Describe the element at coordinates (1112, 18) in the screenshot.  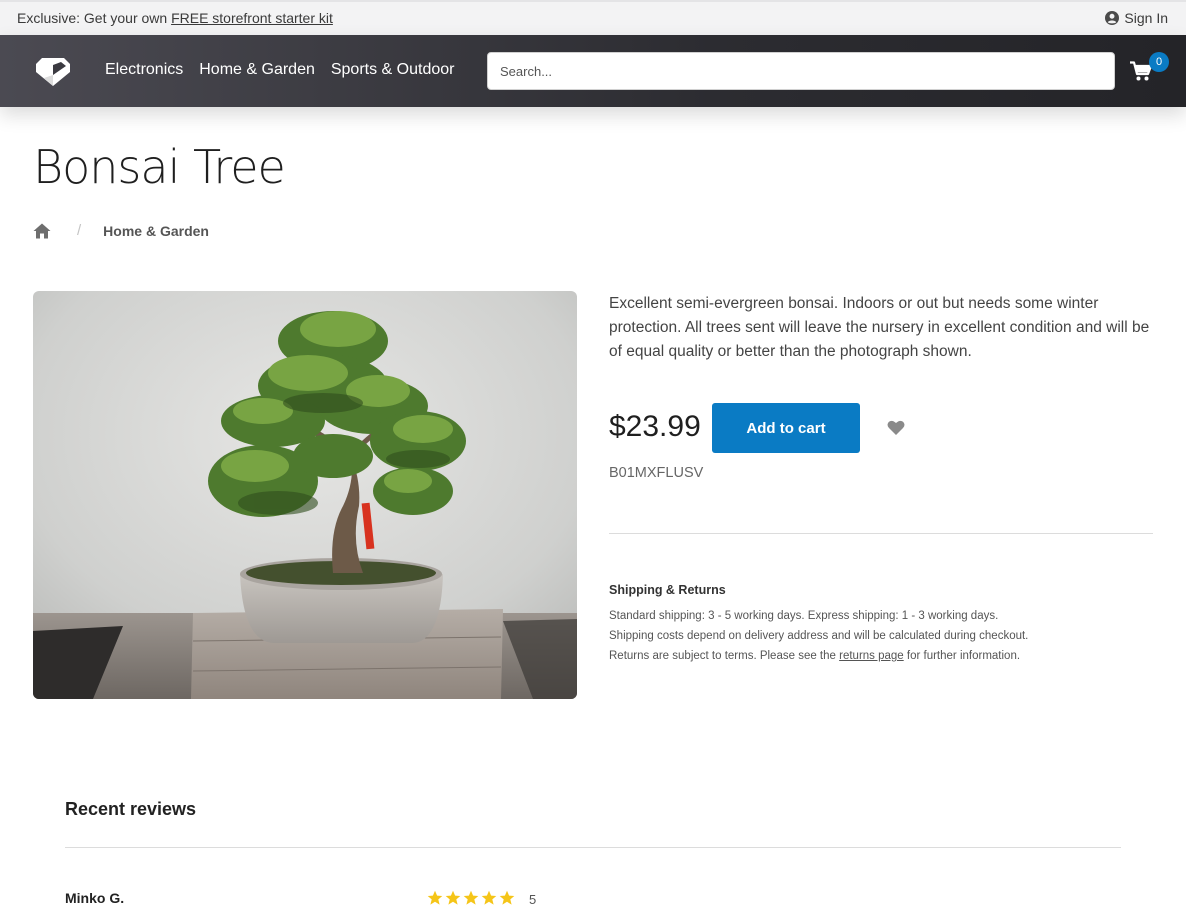
I see `user-circle-icon` at that location.